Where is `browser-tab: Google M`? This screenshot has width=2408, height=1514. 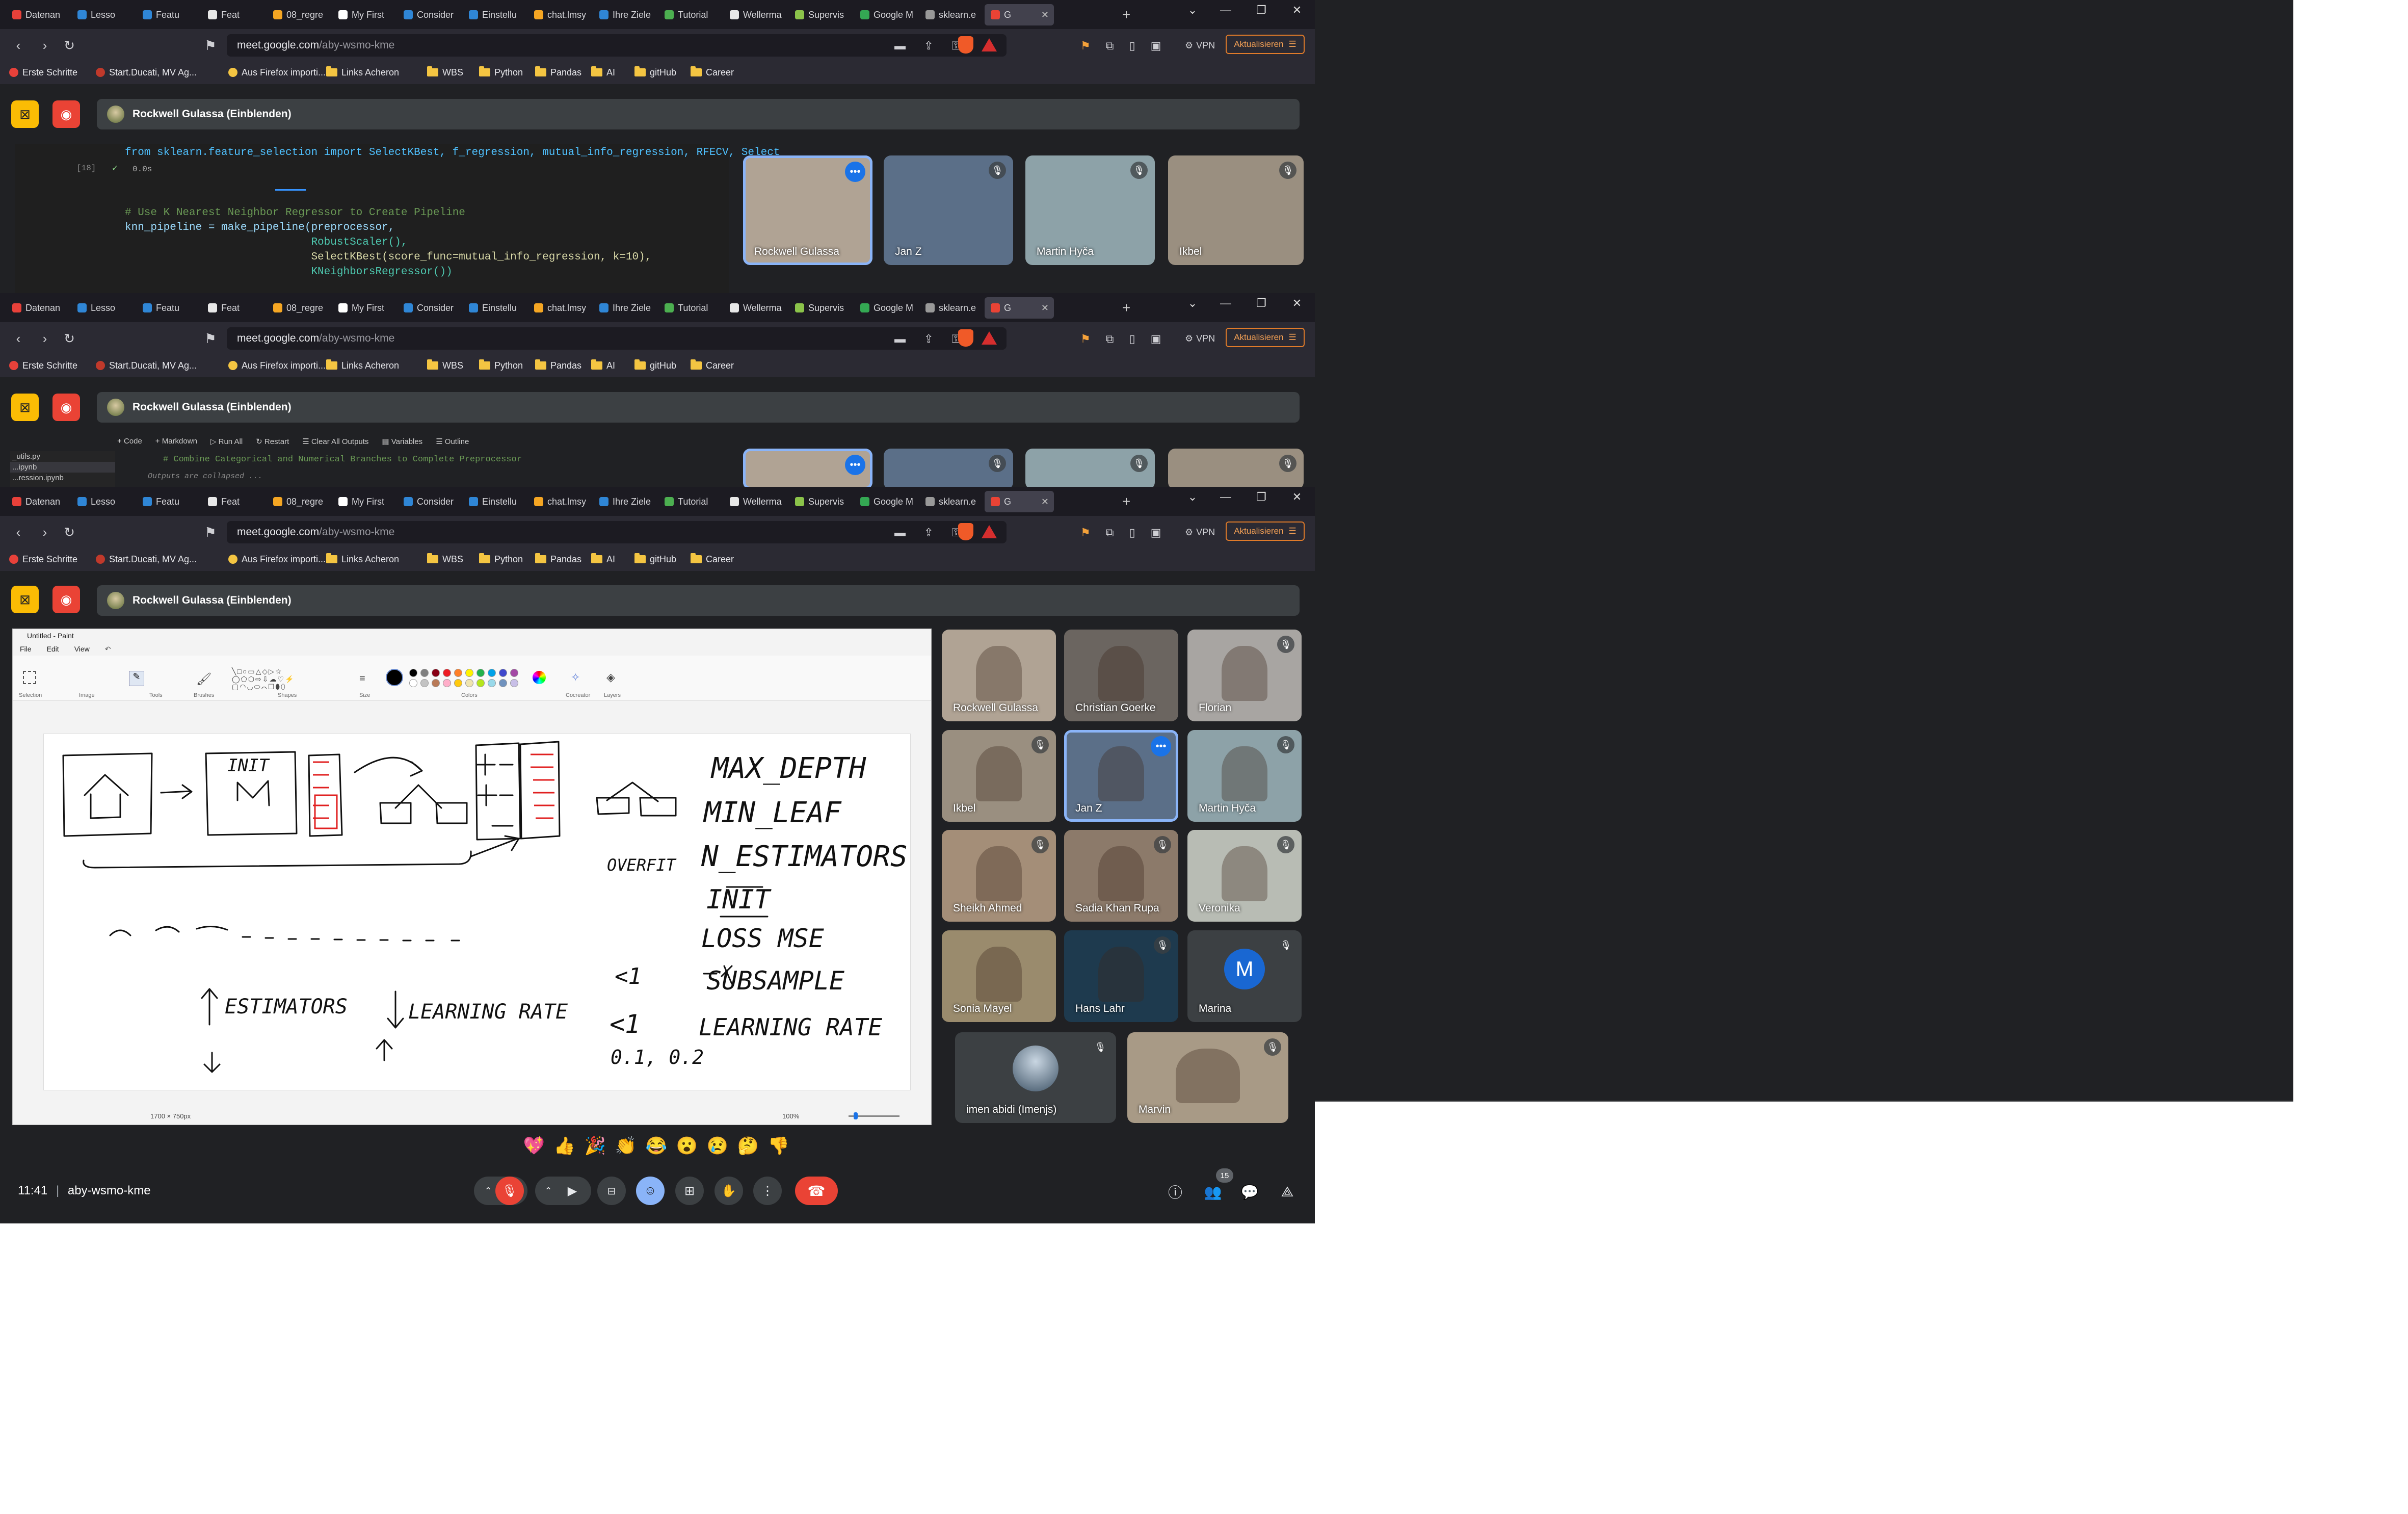 browser-tab: Google M is located at coordinates (885, 501).